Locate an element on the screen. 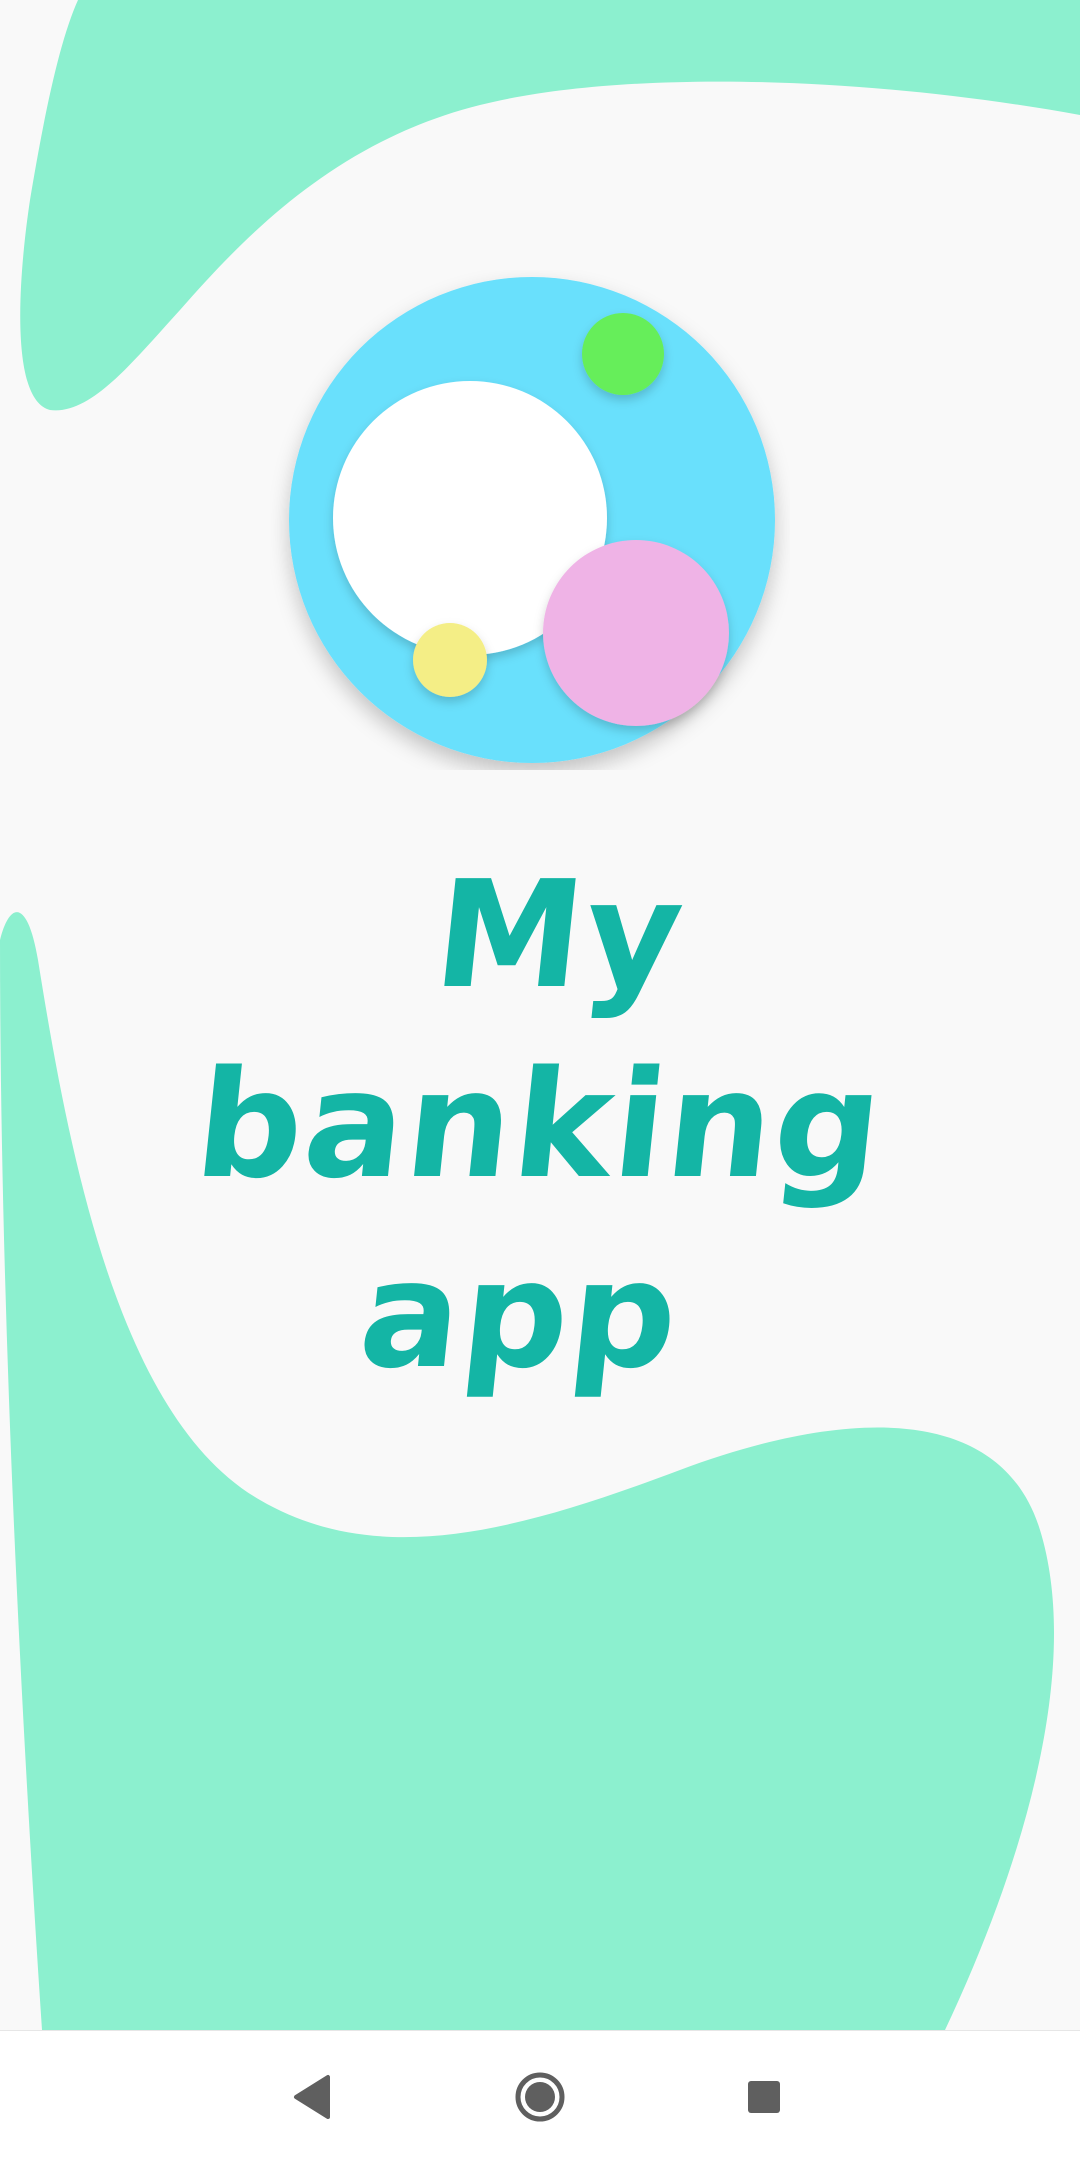 This screenshot has width=1080, height=2160. back-triangle-icon is located at coordinates (312, 2097).